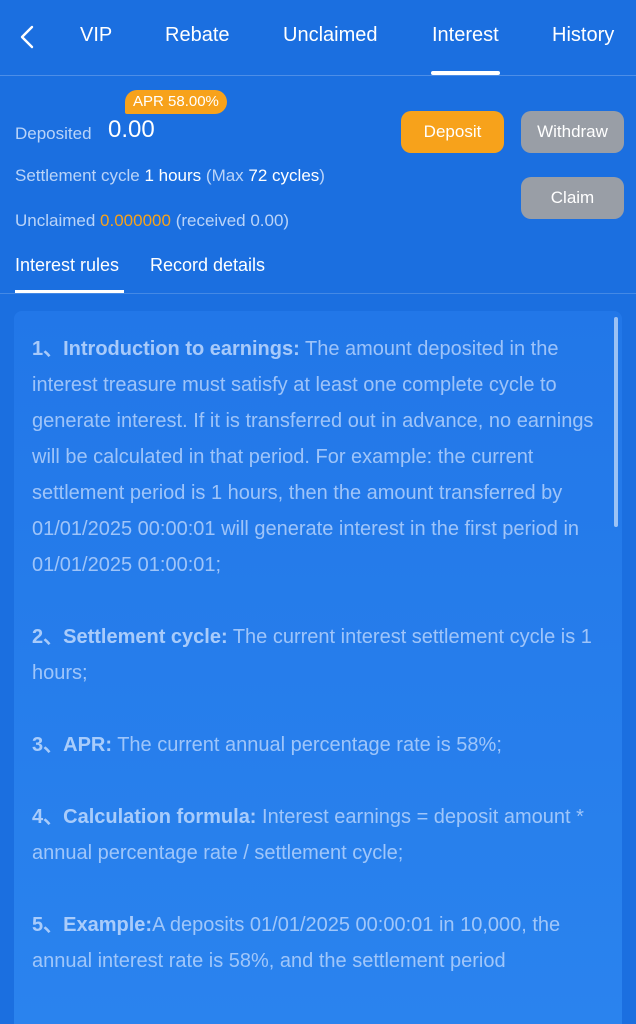 This screenshot has width=636, height=1024. I want to click on rule-title: 2、Settlement cycle:, so click(130, 637).